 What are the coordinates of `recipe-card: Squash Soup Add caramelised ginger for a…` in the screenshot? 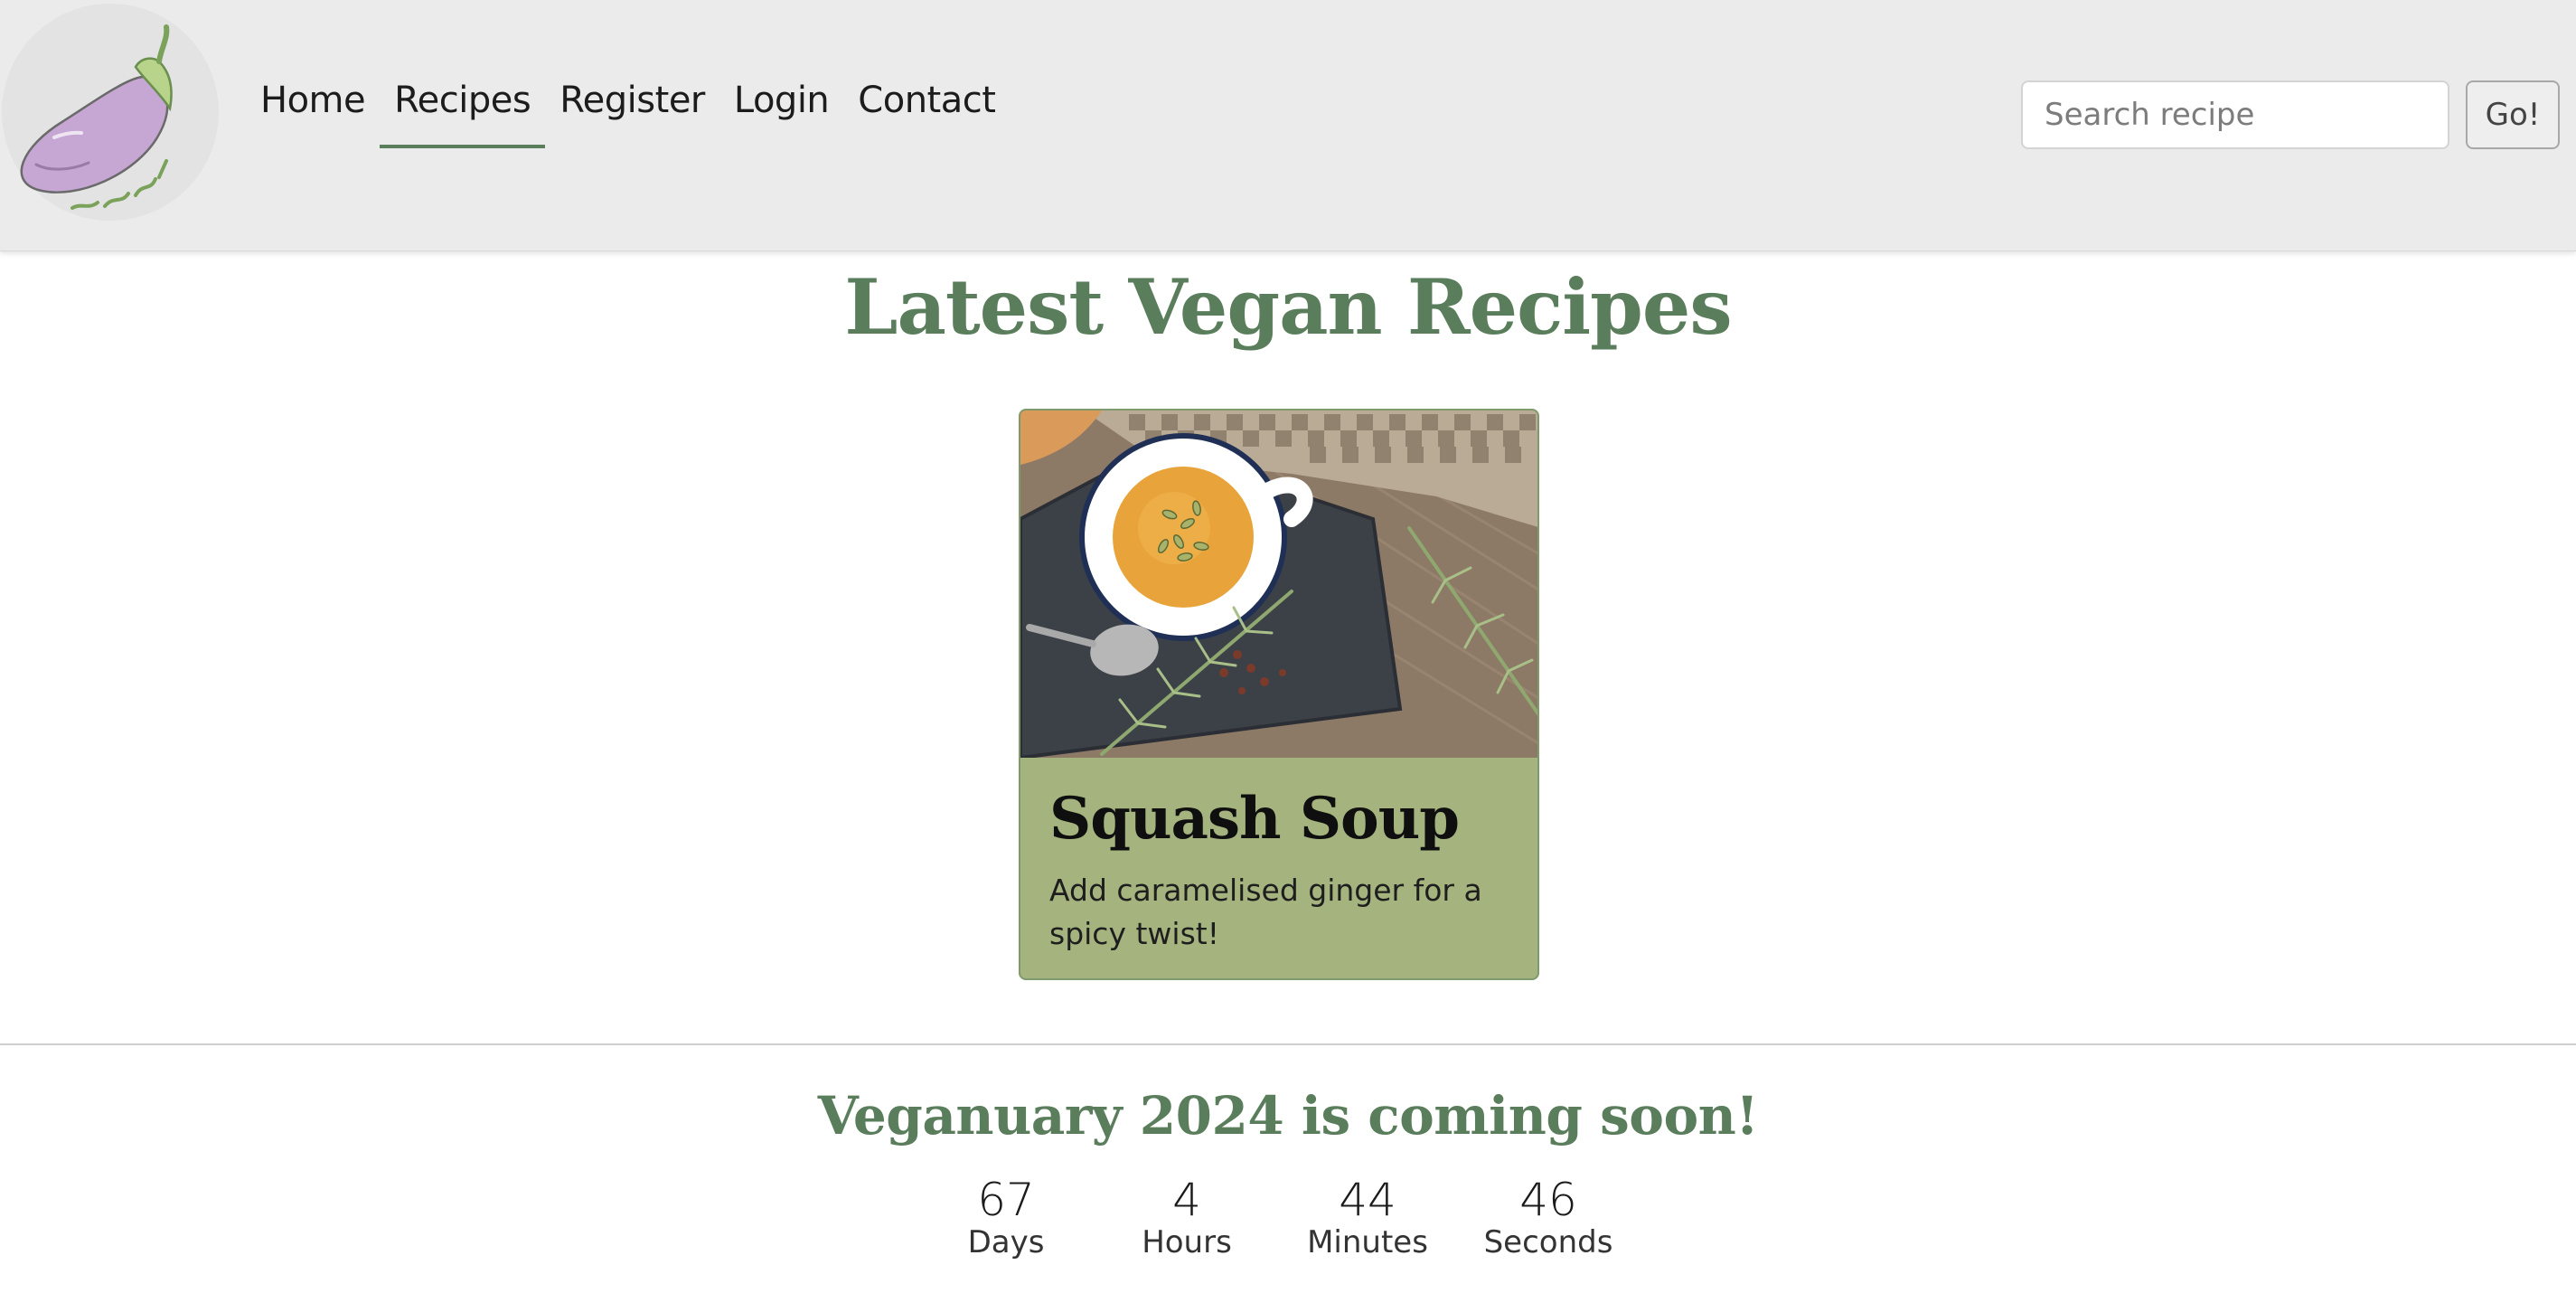 It's located at (1279, 694).